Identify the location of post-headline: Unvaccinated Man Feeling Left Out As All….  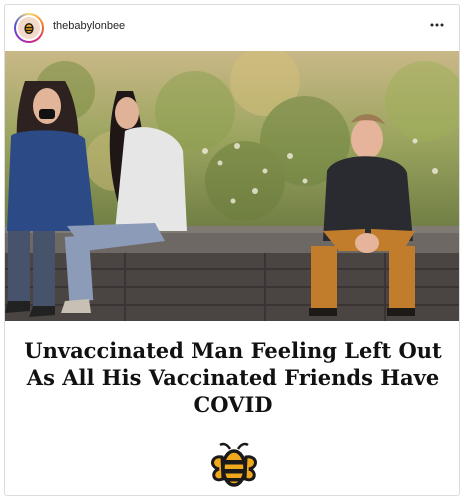
(233, 377).